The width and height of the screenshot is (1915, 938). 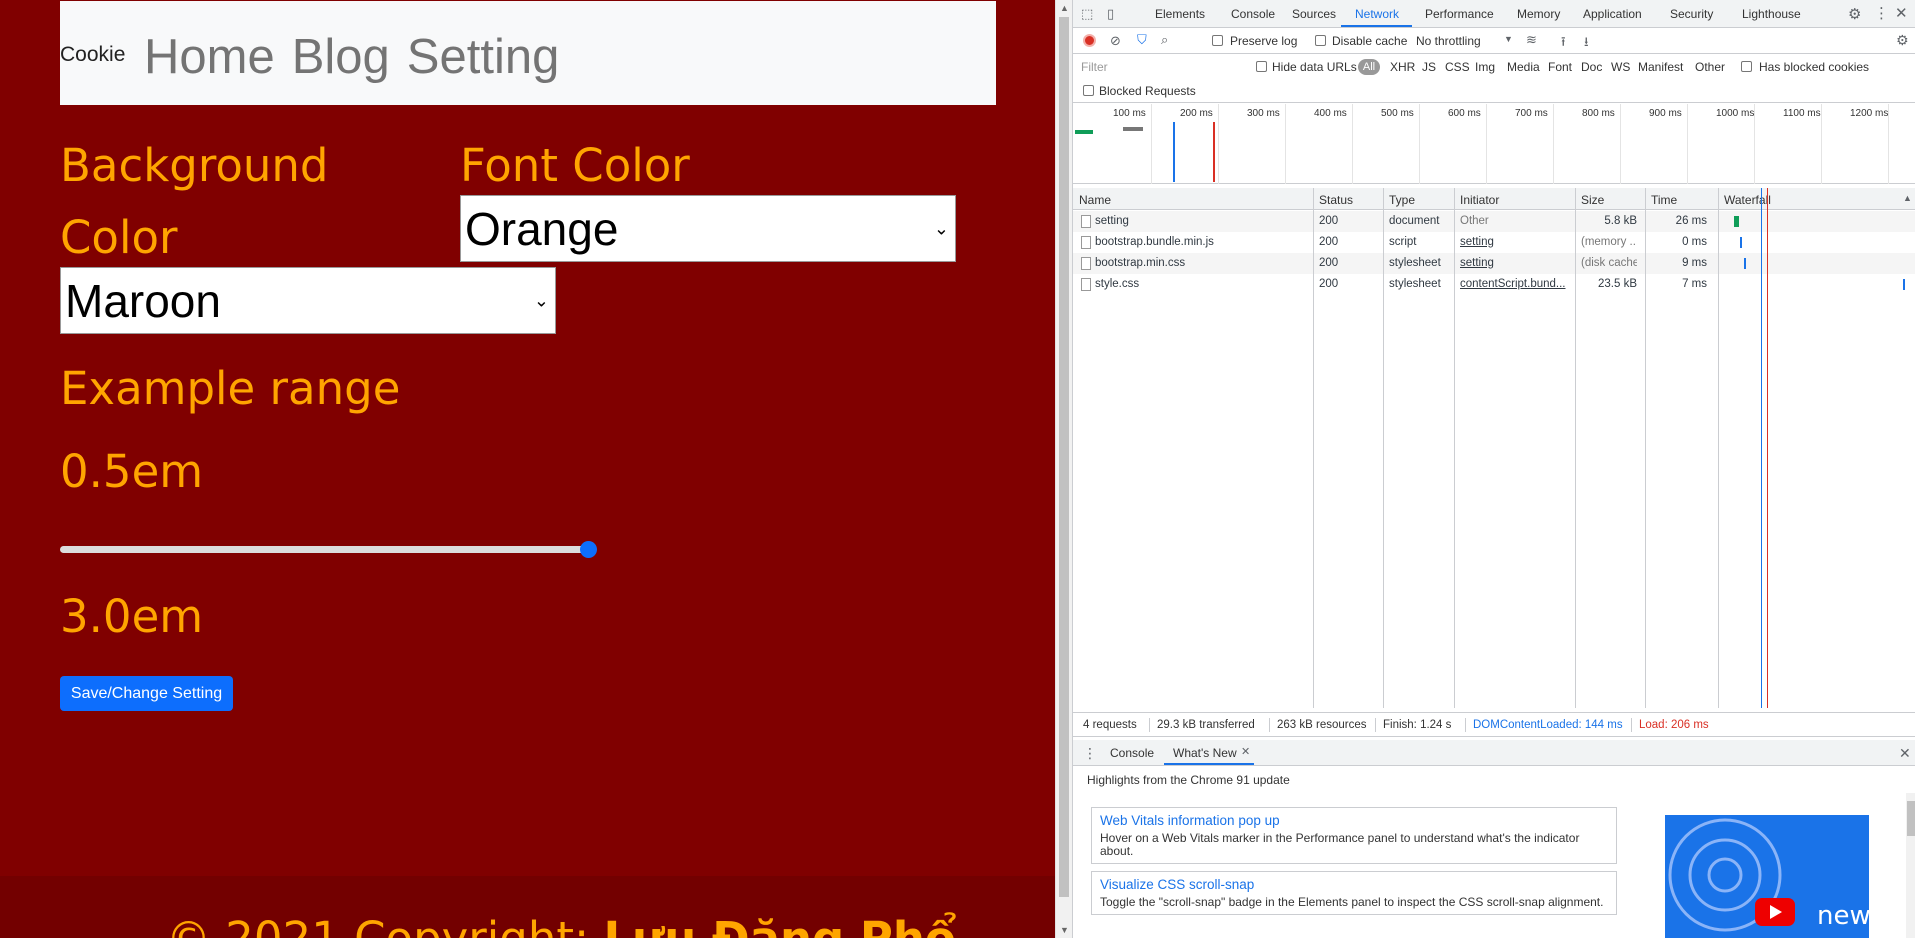 I want to click on cell-size: (disk cache), so click(x=1609, y=263).